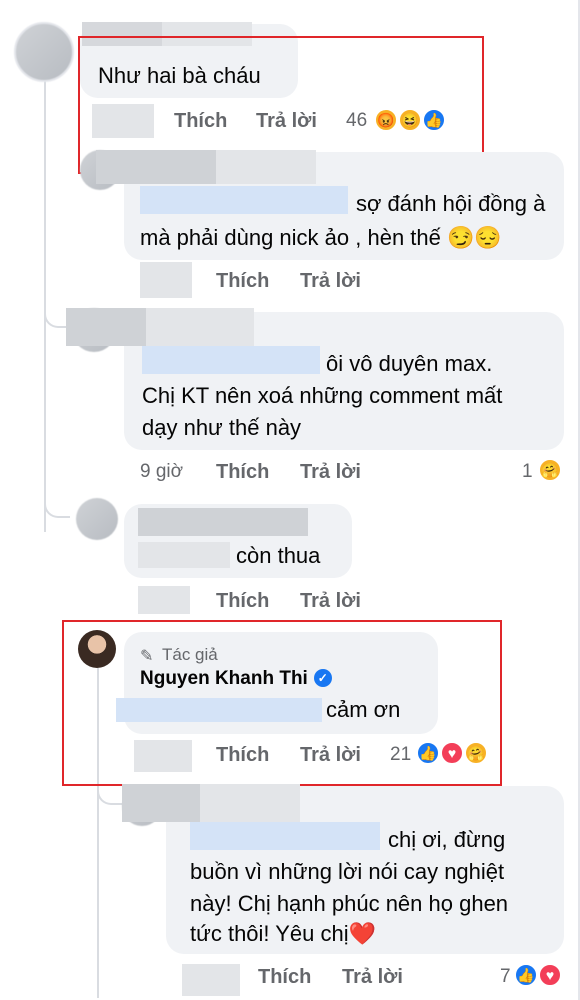 This screenshot has width=580, height=1000. What do you see at coordinates (451, 203) in the screenshot?
I see `comment-text: sợ đánh hội đồng à` at bounding box center [451, 203].